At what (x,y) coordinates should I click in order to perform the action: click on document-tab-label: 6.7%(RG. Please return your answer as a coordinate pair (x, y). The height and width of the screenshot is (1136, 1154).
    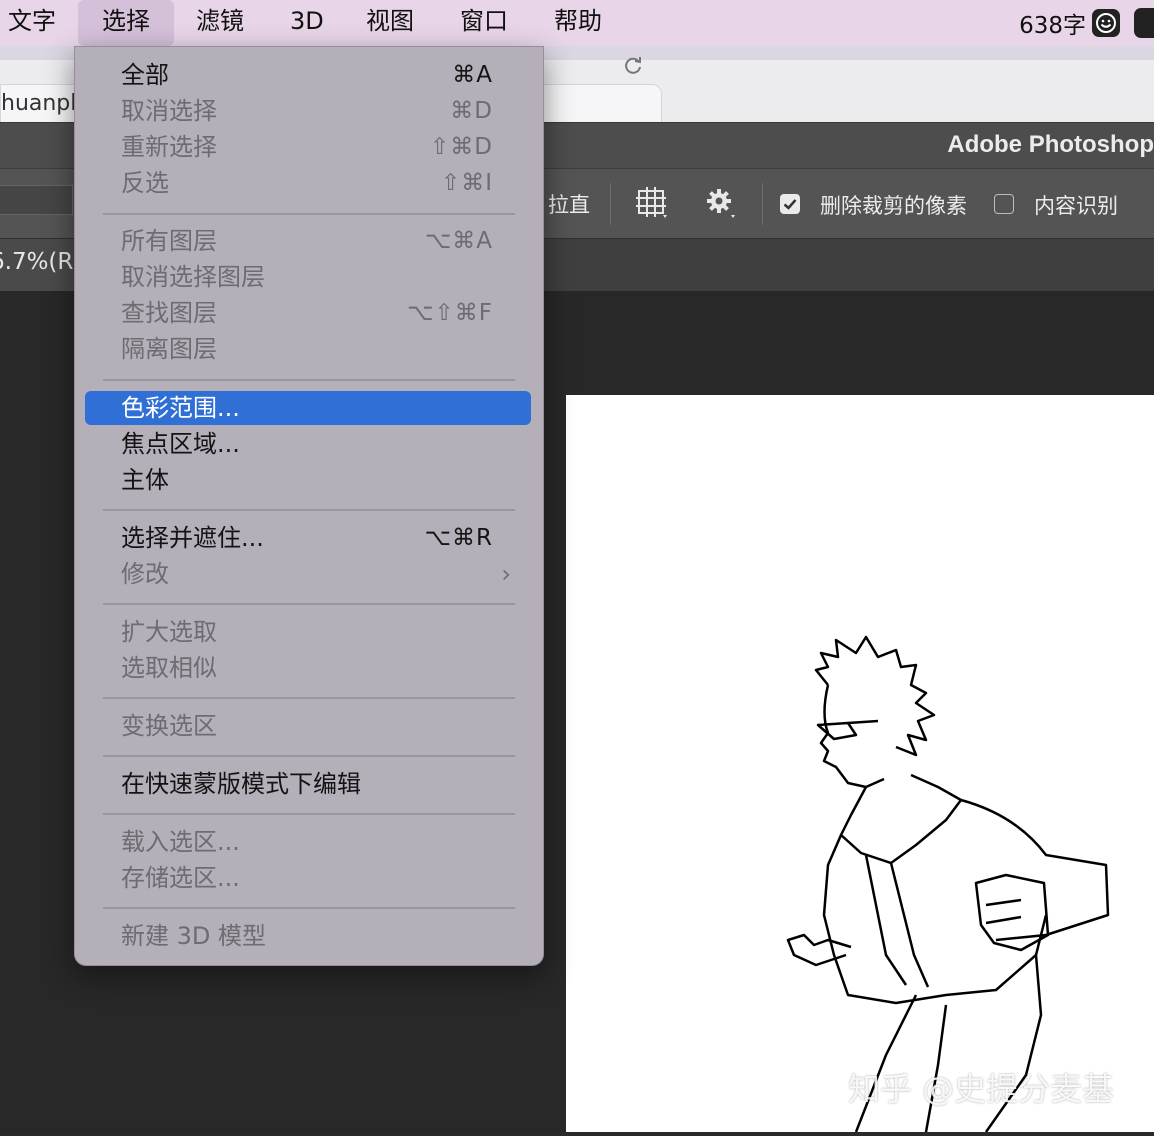
    Looking at the image, I should click on (40, 262).